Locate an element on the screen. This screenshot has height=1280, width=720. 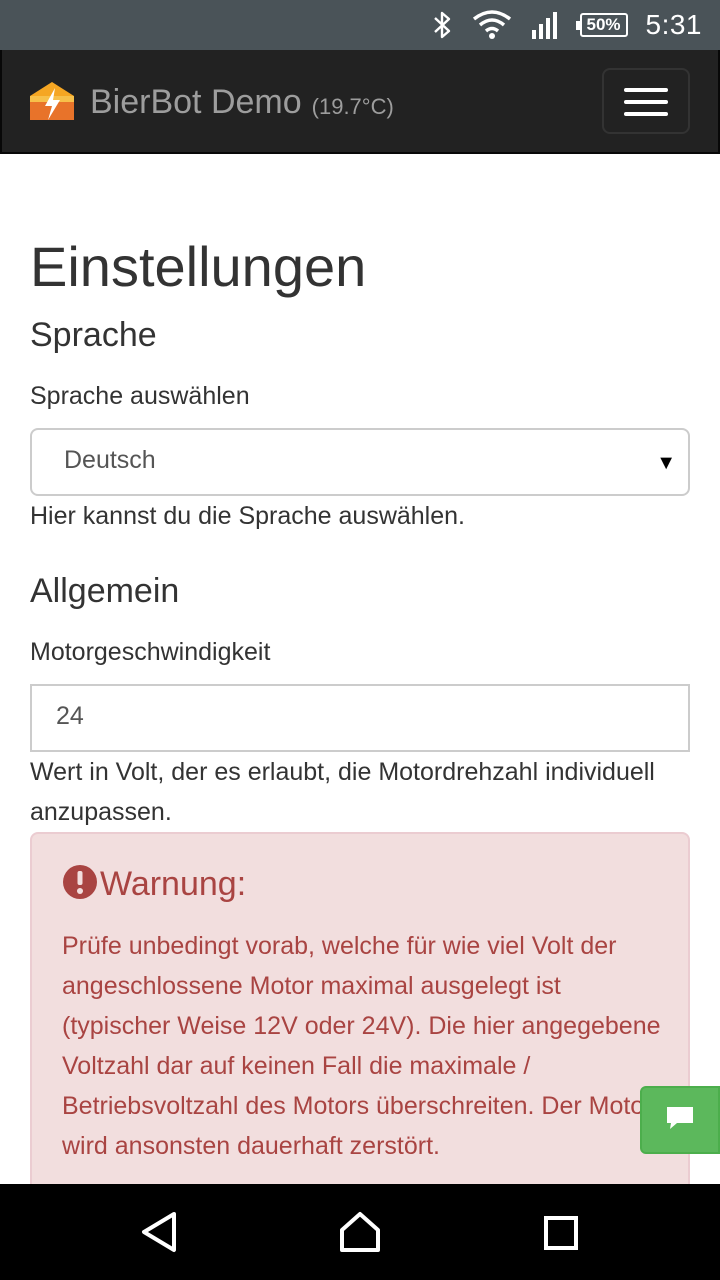
system-nav-bar is located at coordinates (360, 1232).